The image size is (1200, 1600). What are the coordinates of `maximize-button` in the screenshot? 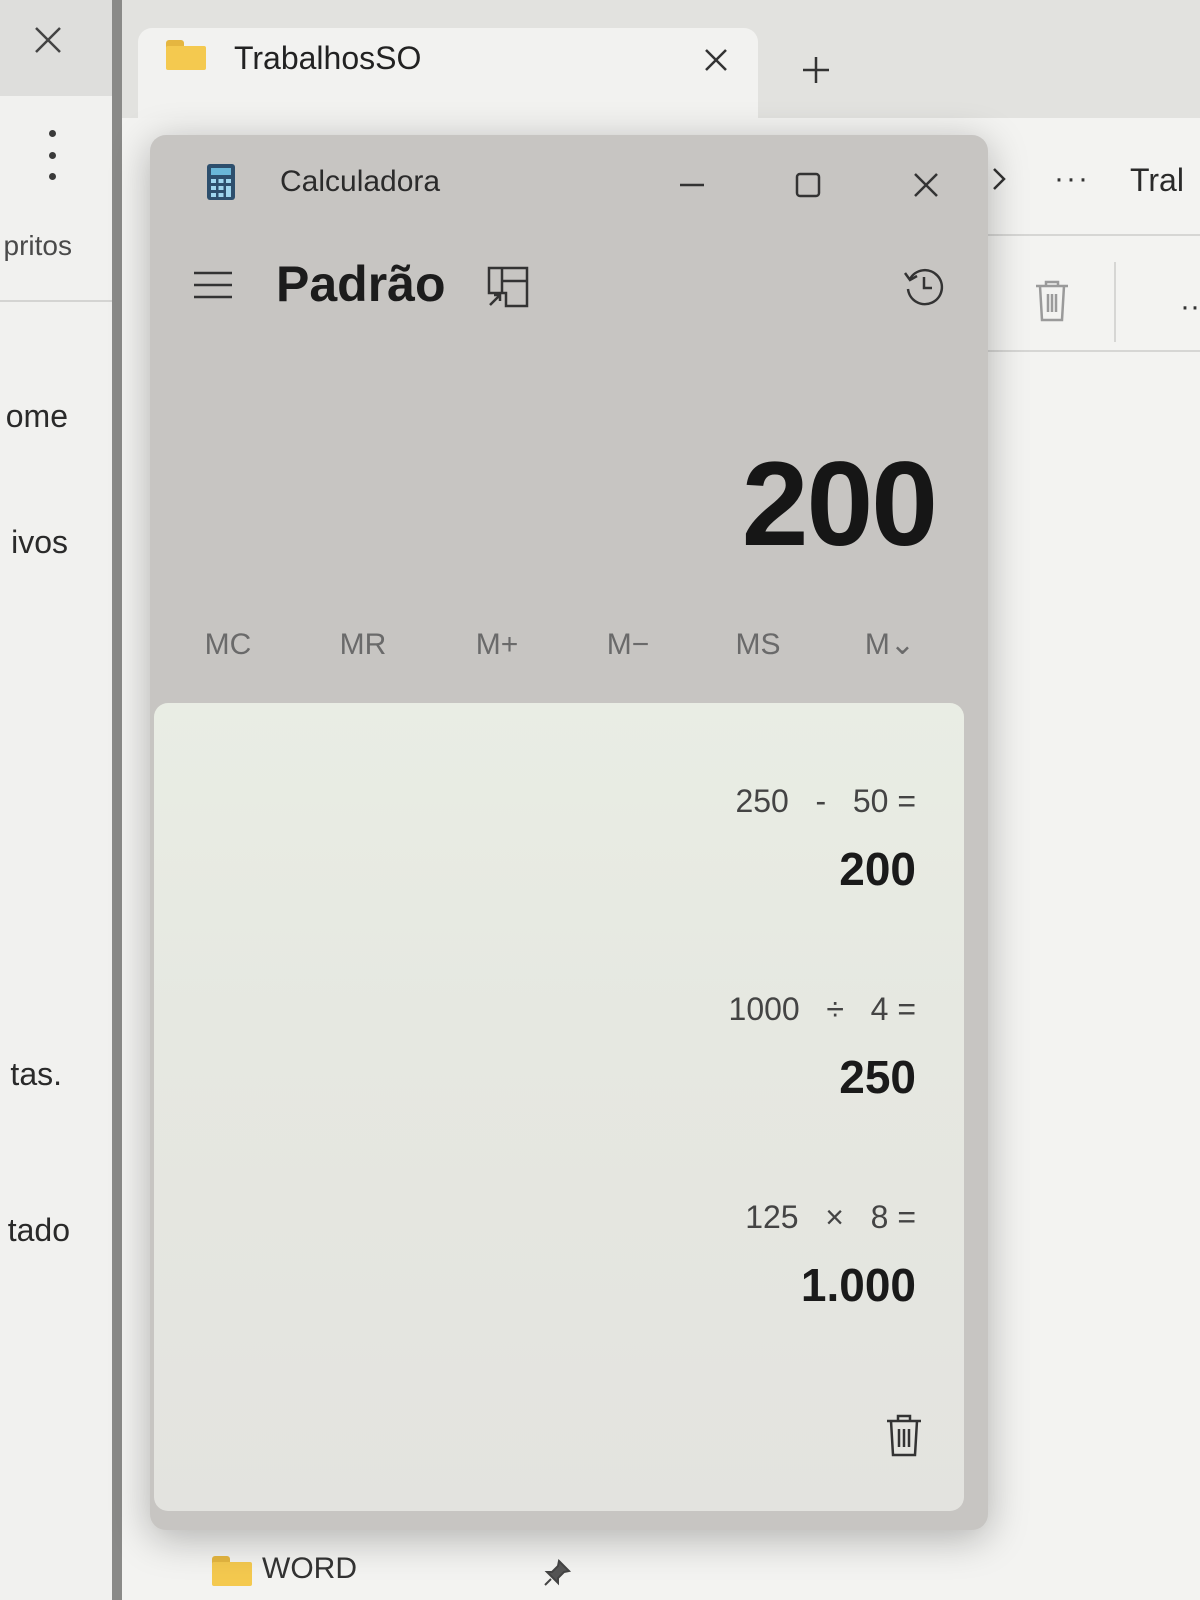 It's located at (808, 185).